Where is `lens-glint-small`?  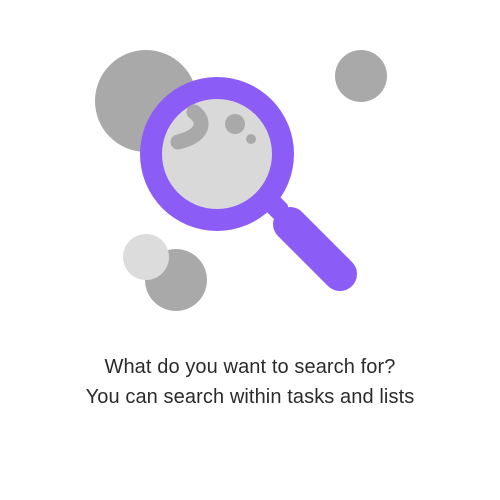
lens-glint-small is located at coordinates (251, 139).